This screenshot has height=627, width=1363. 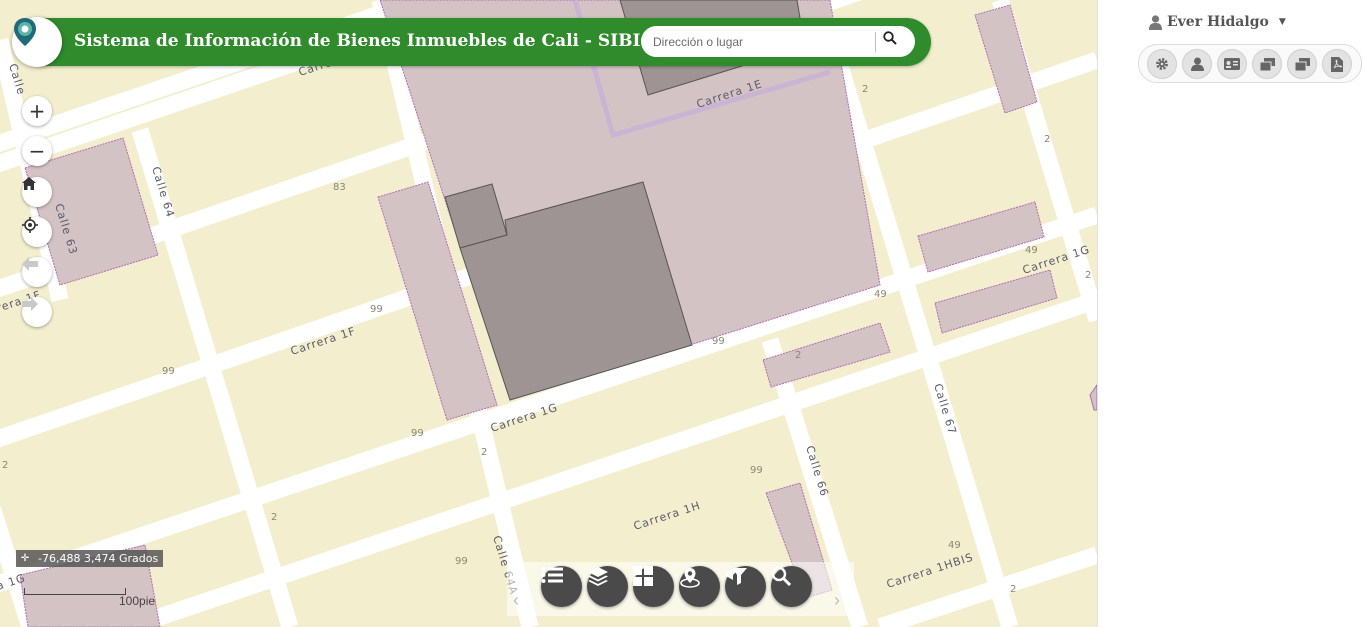 I want to click on scale-bar, so click(x=75, y=591).